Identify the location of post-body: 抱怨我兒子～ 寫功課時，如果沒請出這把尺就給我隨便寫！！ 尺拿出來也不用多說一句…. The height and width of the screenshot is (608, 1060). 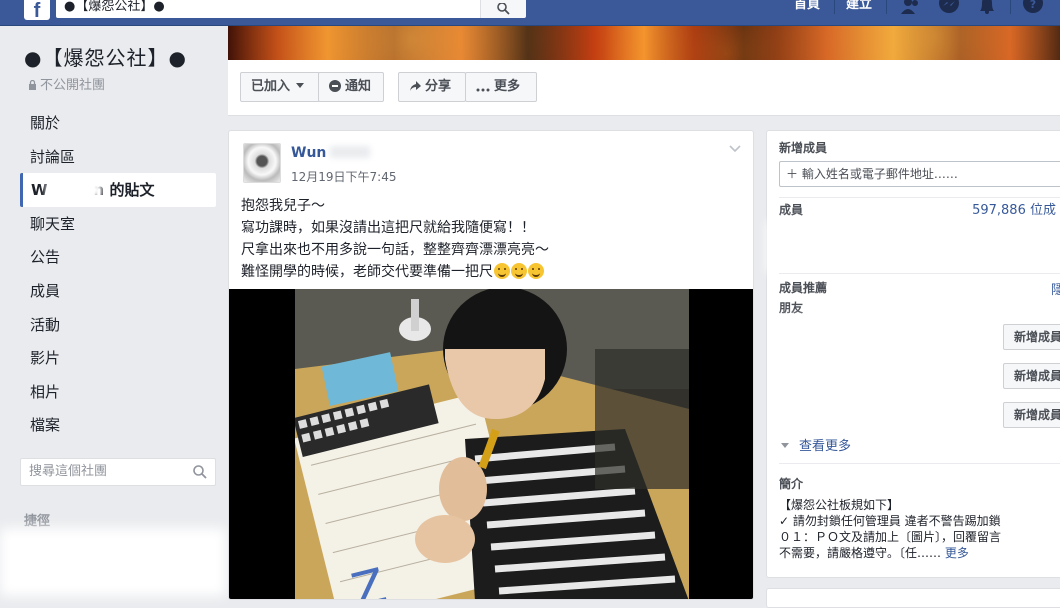
(491, 239).